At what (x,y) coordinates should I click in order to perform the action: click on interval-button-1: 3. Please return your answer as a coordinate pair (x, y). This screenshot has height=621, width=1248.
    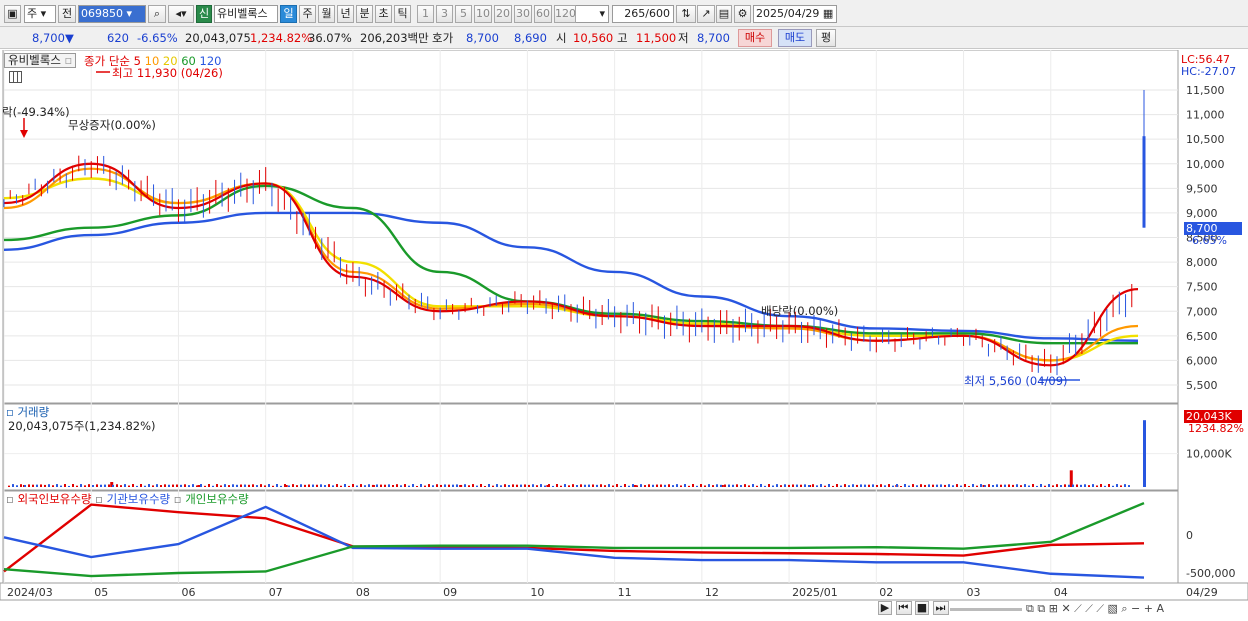
    Looking at the image, I should click on (444, 14).